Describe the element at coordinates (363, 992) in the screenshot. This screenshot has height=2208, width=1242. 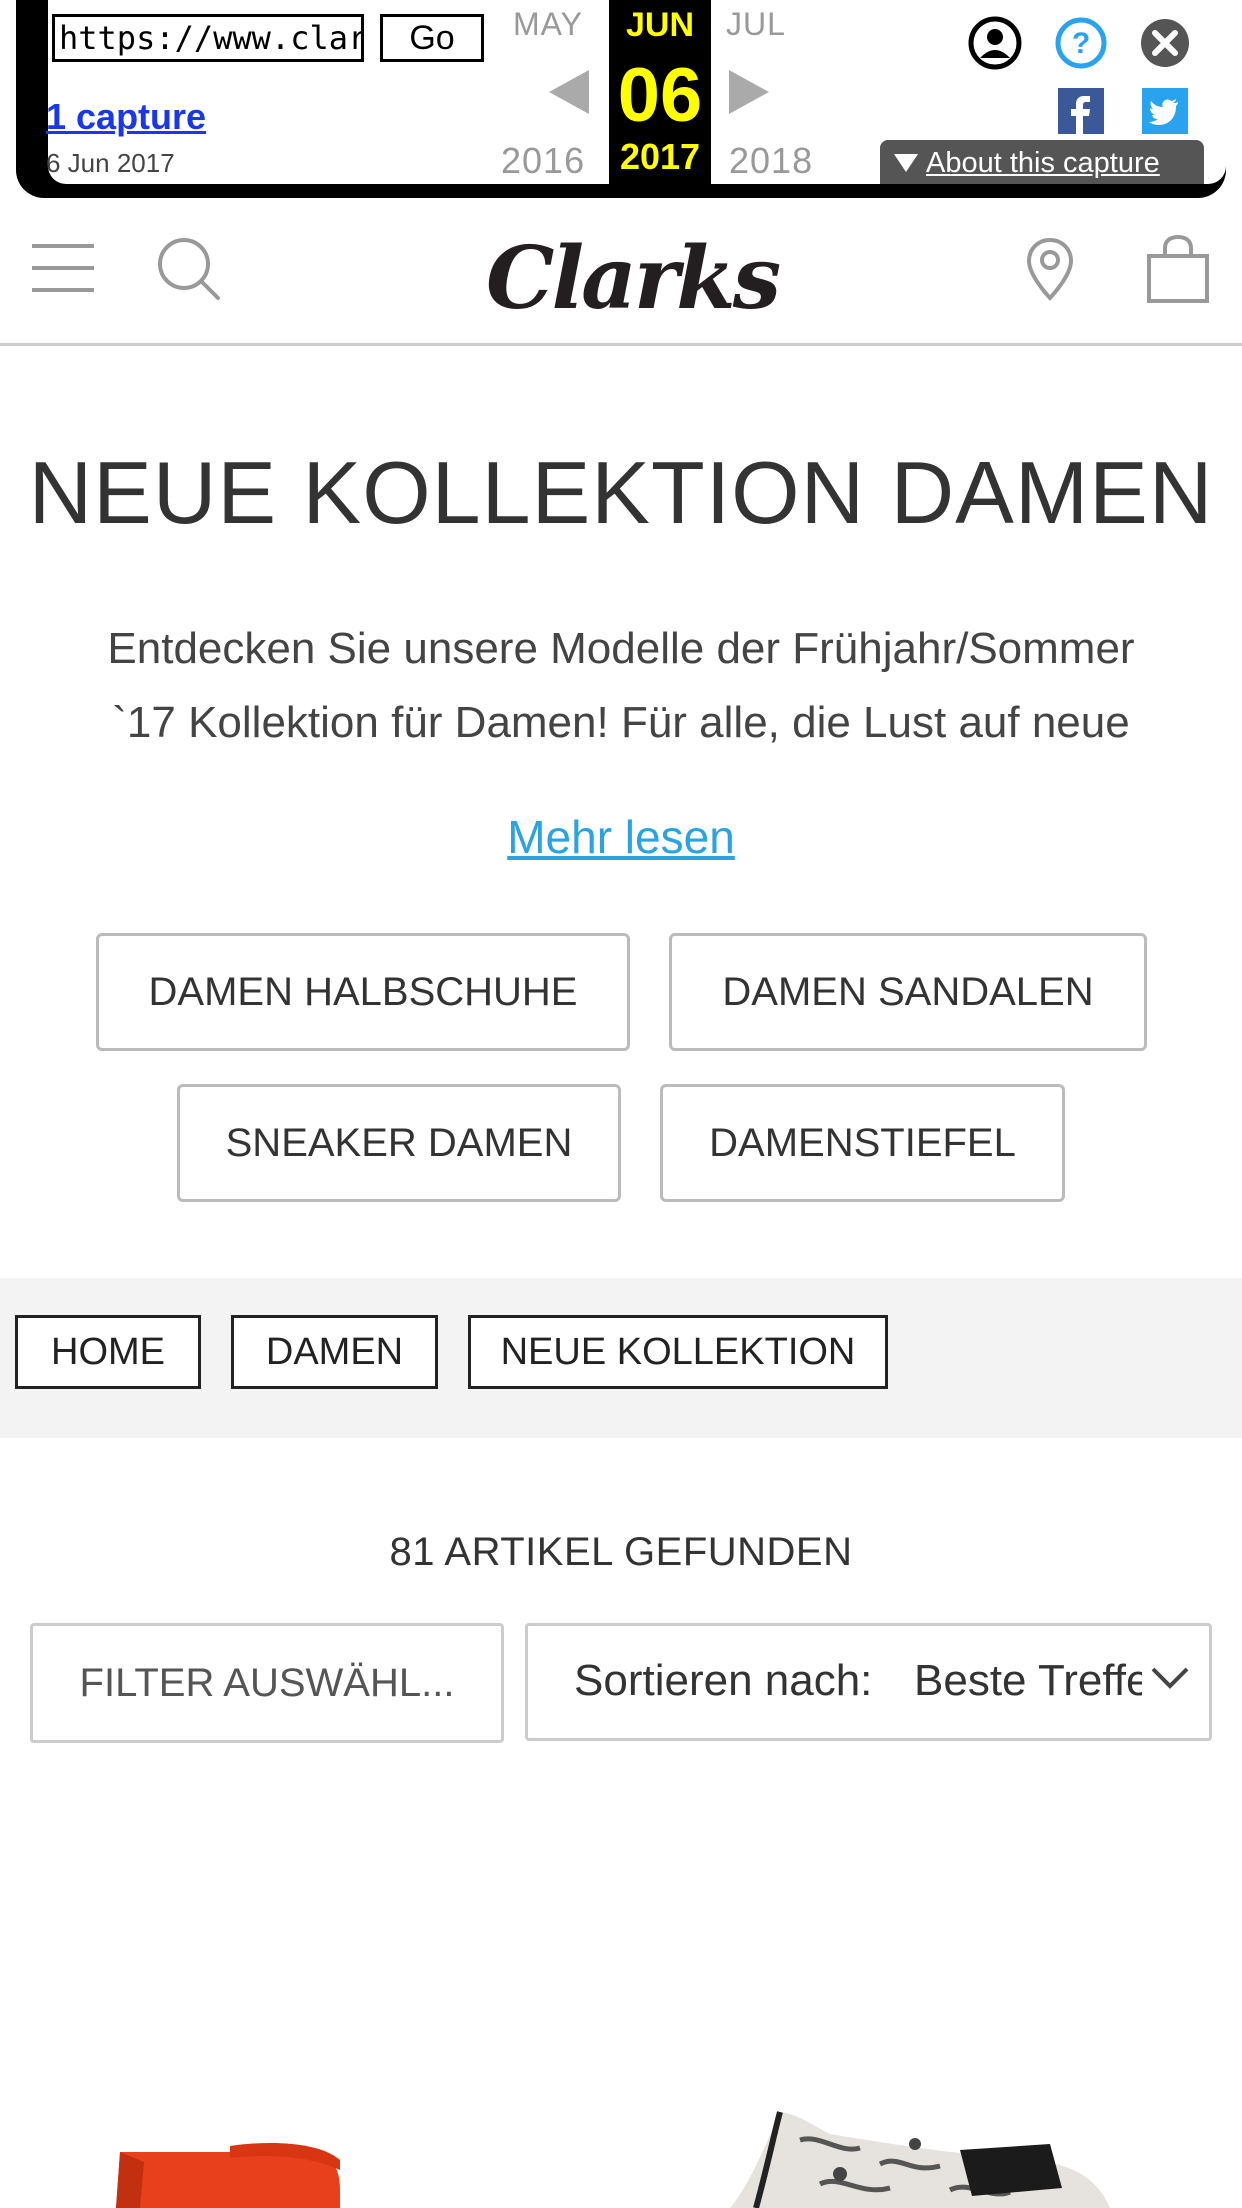
I see `category-button-halbschuhe: DAMEN HALBSCHUHE` at that location.